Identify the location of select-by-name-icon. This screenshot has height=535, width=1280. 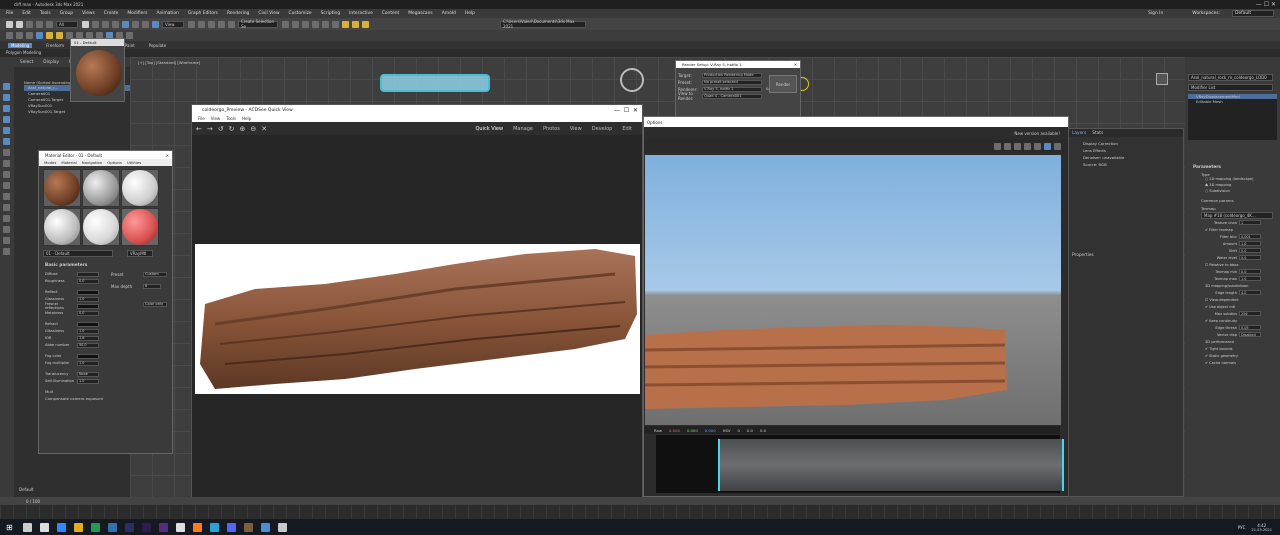
(95, 24).